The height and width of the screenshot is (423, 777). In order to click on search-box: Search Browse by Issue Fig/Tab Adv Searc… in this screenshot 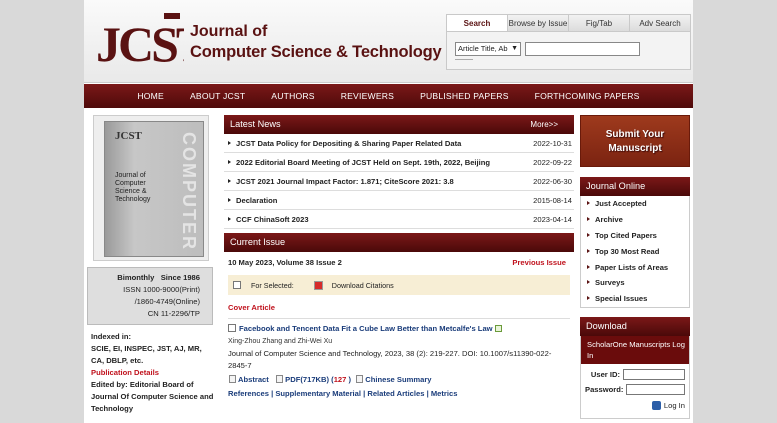, I will do `click(568, 42)`.